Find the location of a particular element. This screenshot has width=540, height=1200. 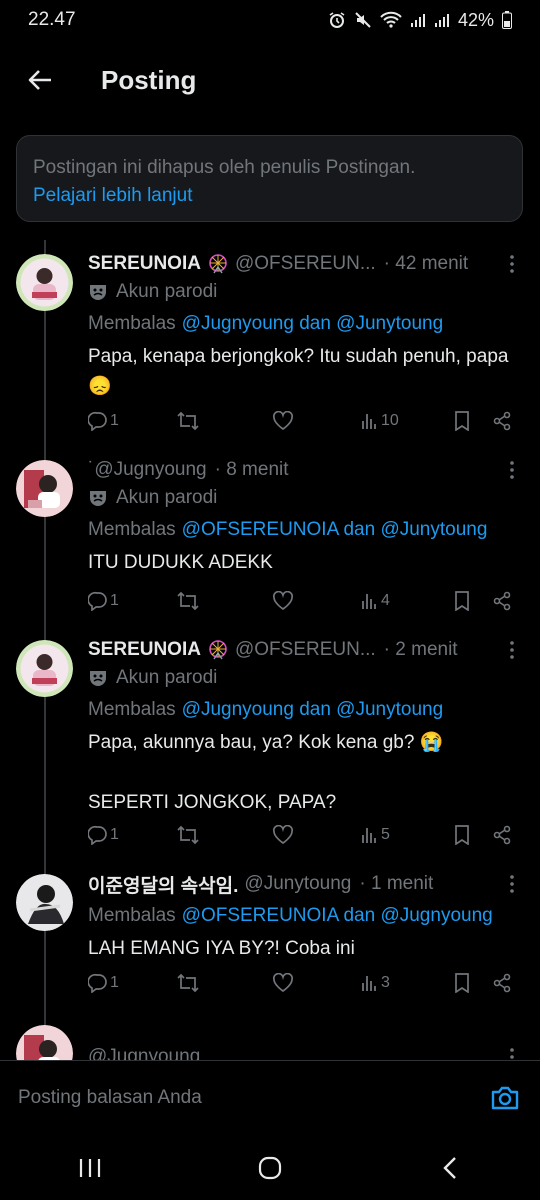

timestamp: · 42 menit is located at coordinates (426, 263).